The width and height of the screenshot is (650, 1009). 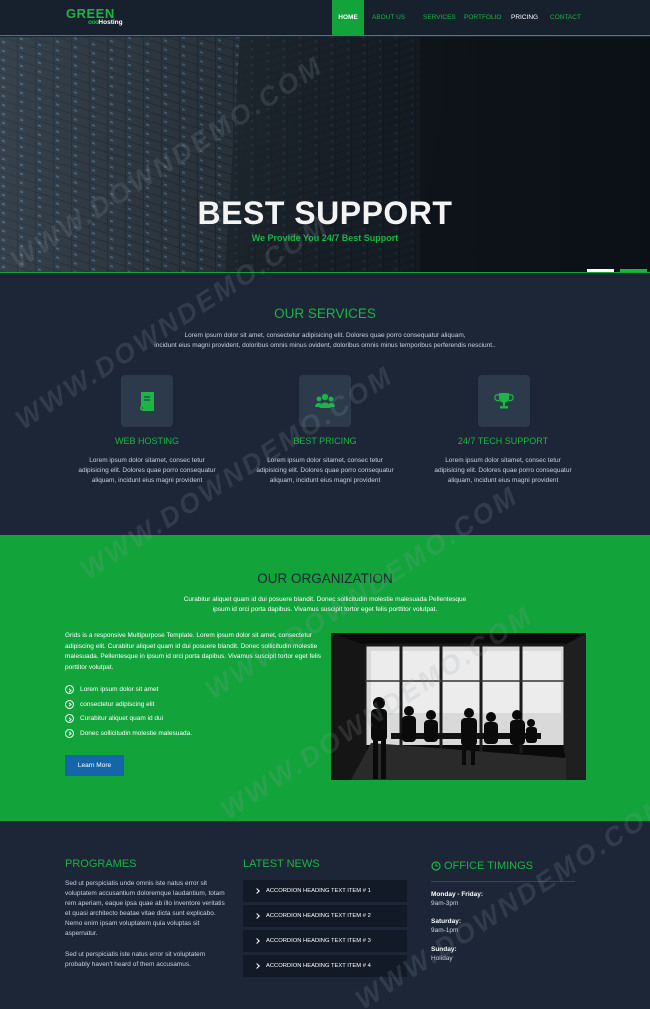 What do you see at coordinates (325, 941) in the screenshot?
I see `accordion-item: ACCORDION HEADING TEXT ITEM # 3` at bounding box center [325, 941].